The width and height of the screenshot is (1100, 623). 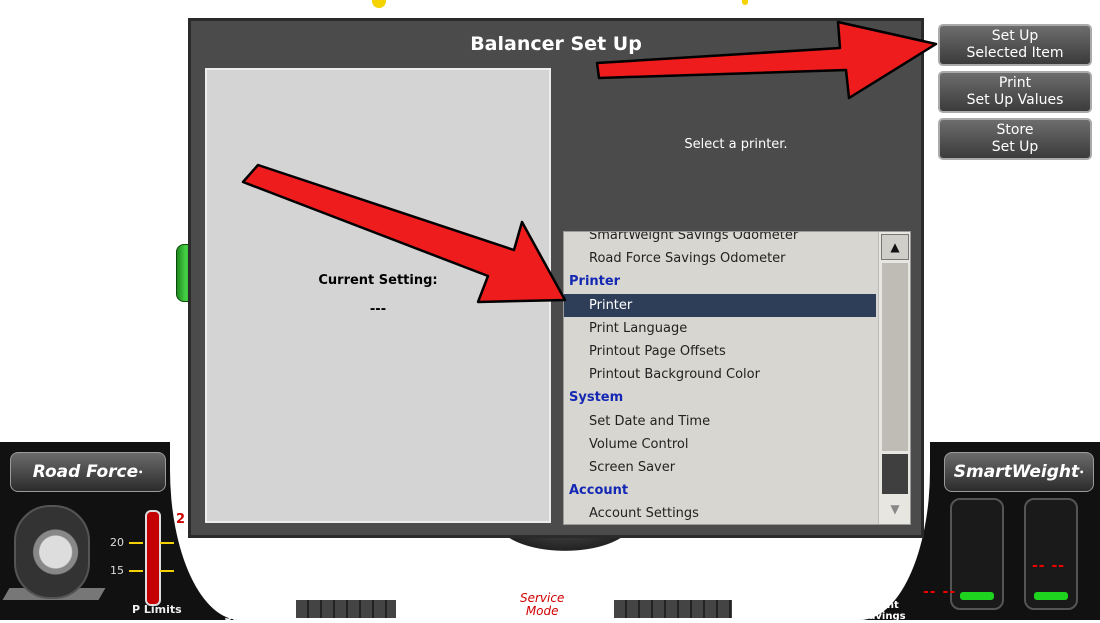 I want to click on road-force-label: Road Force, so click(x=85, y=472).